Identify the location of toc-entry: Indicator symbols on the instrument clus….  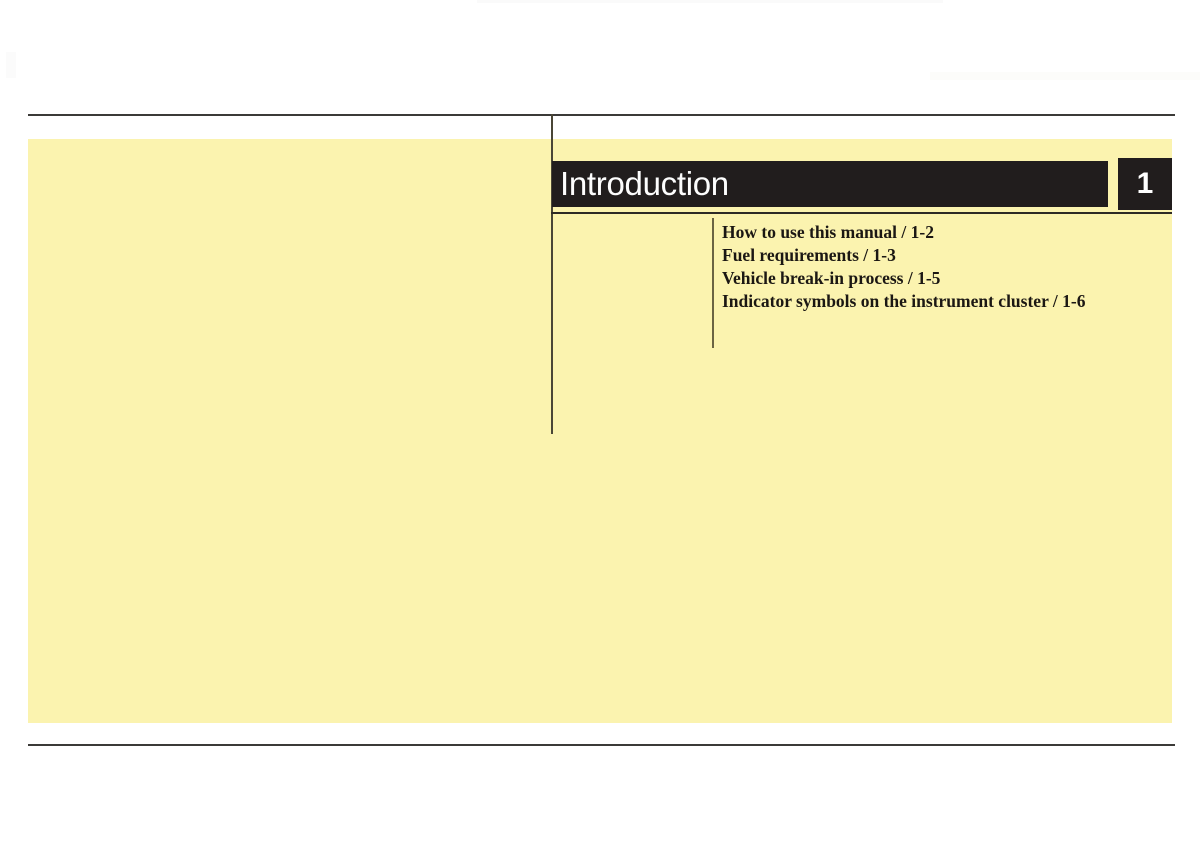
(942, 301).